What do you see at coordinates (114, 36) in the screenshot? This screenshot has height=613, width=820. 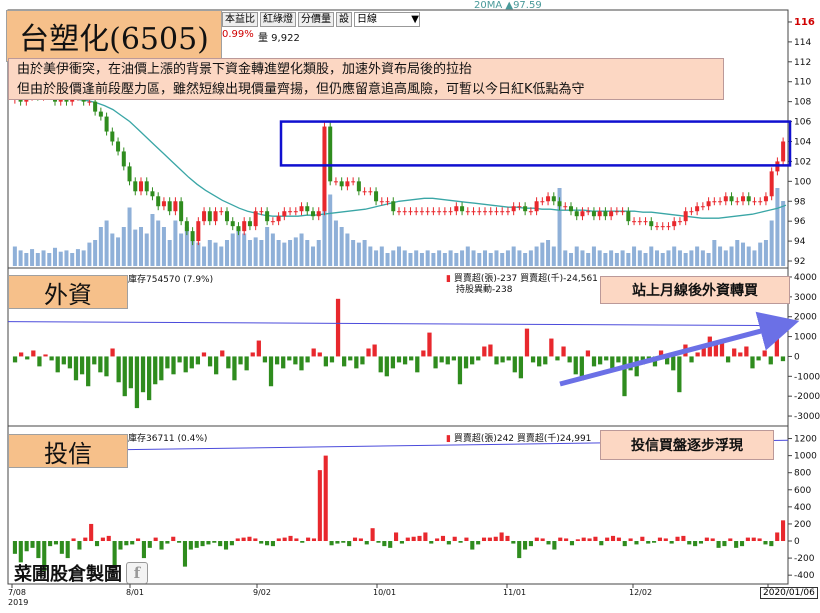 I see `page-title: 台塑化(6505)` at bounding box center [114, 36].